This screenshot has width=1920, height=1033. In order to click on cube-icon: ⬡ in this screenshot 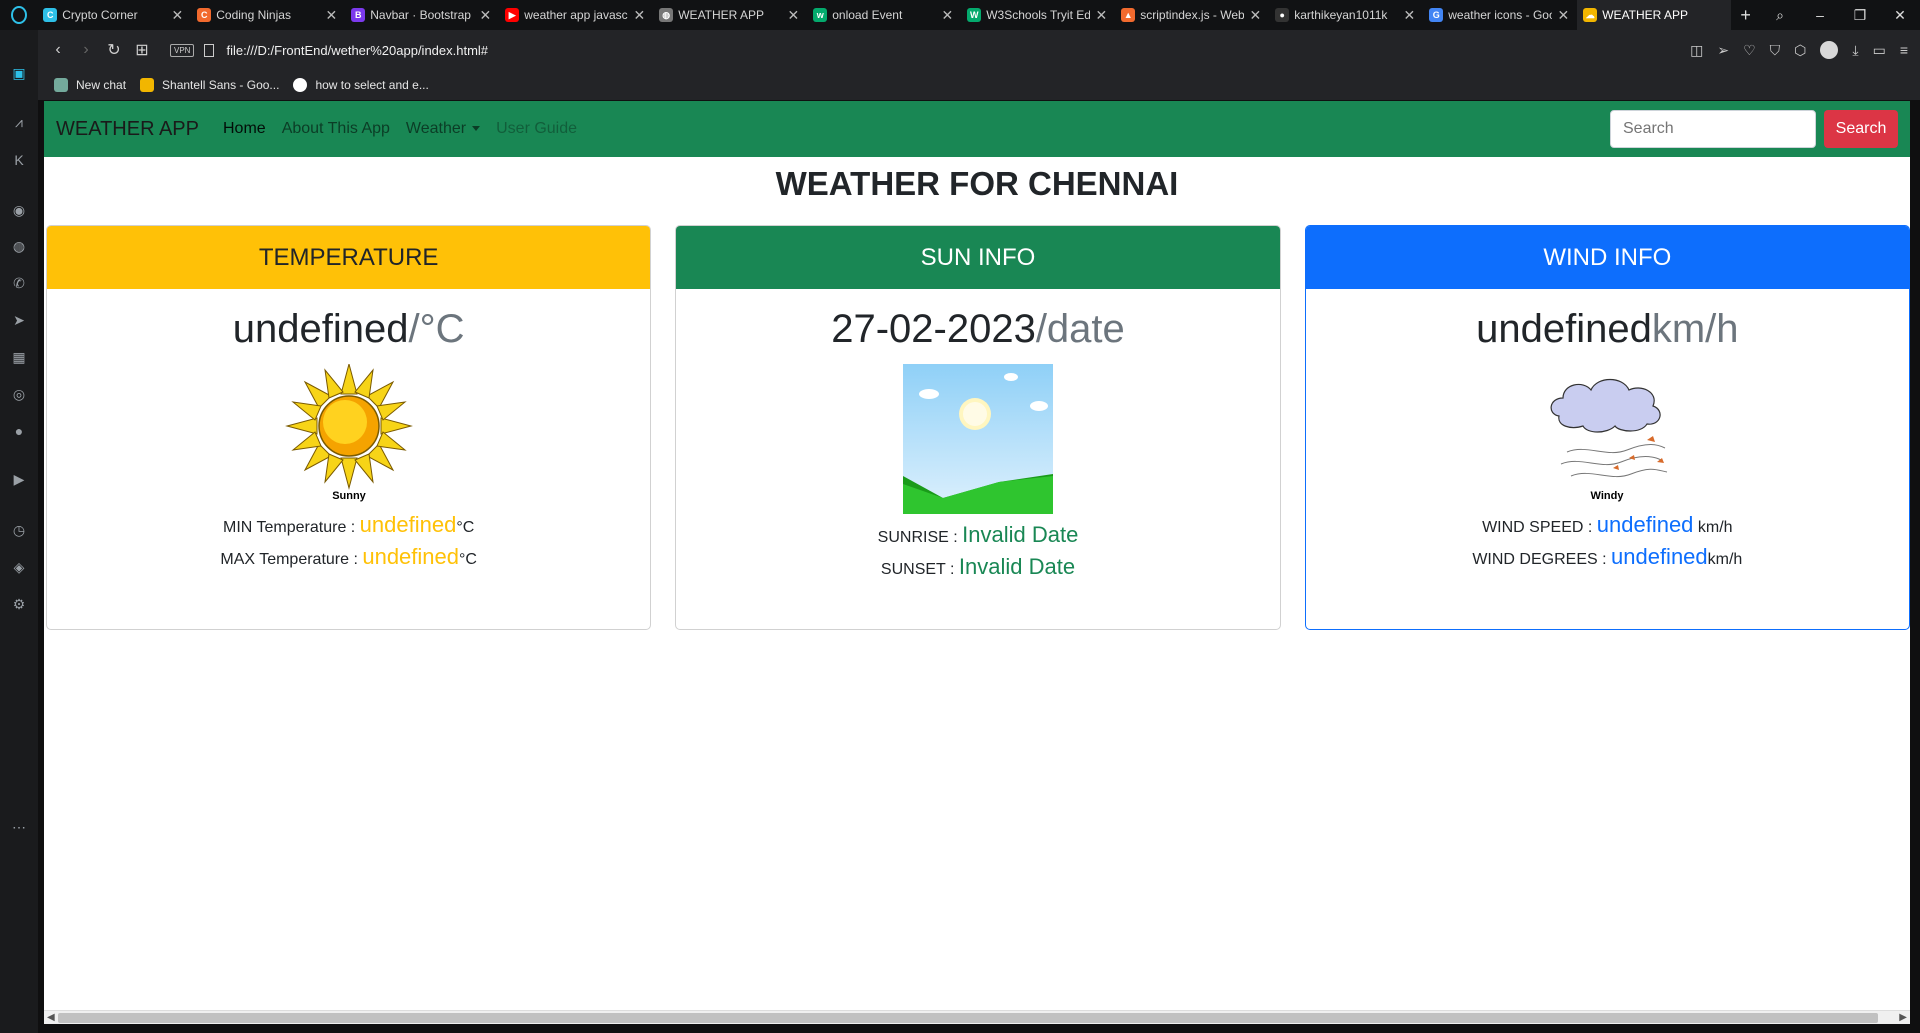, I will do `click(1800, 50)`.